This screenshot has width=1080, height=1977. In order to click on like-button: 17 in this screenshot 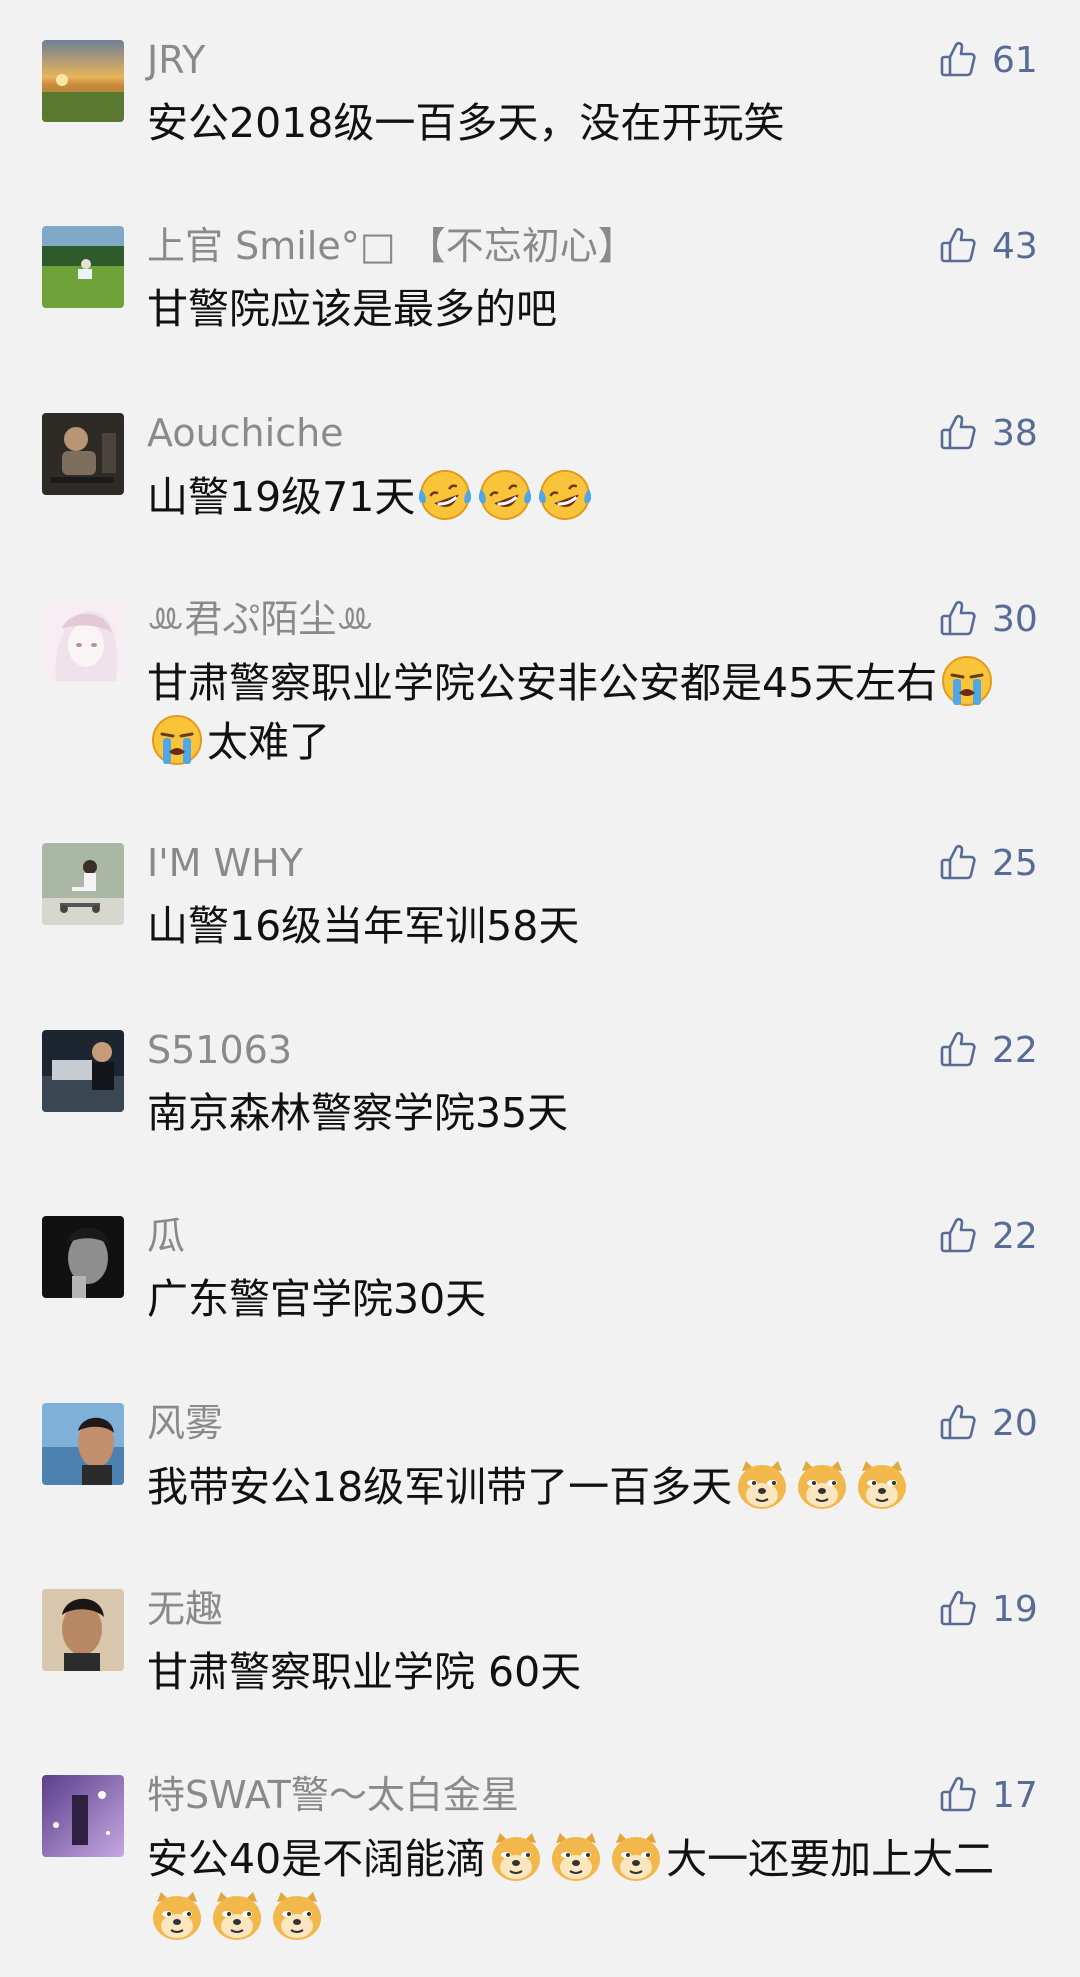, I will do `click(988, 1795)`.